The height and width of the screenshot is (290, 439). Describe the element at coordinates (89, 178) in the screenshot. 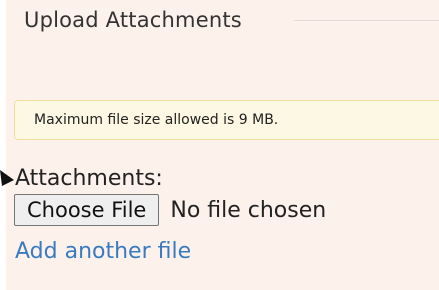

I see `attachments-label: Attachments:` at that location.